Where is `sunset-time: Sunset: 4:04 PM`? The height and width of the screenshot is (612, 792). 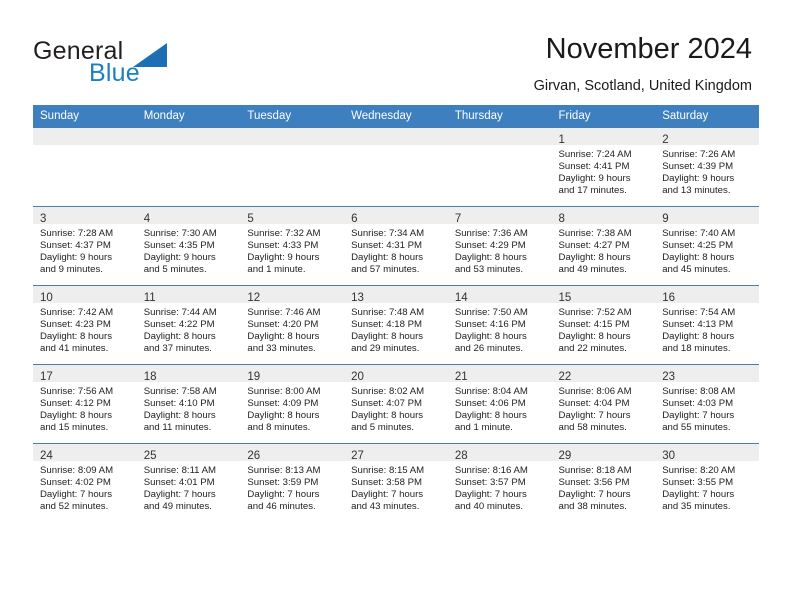 sunset-time: Sunset: 4:04 PM is located at coordinates (594, 404).